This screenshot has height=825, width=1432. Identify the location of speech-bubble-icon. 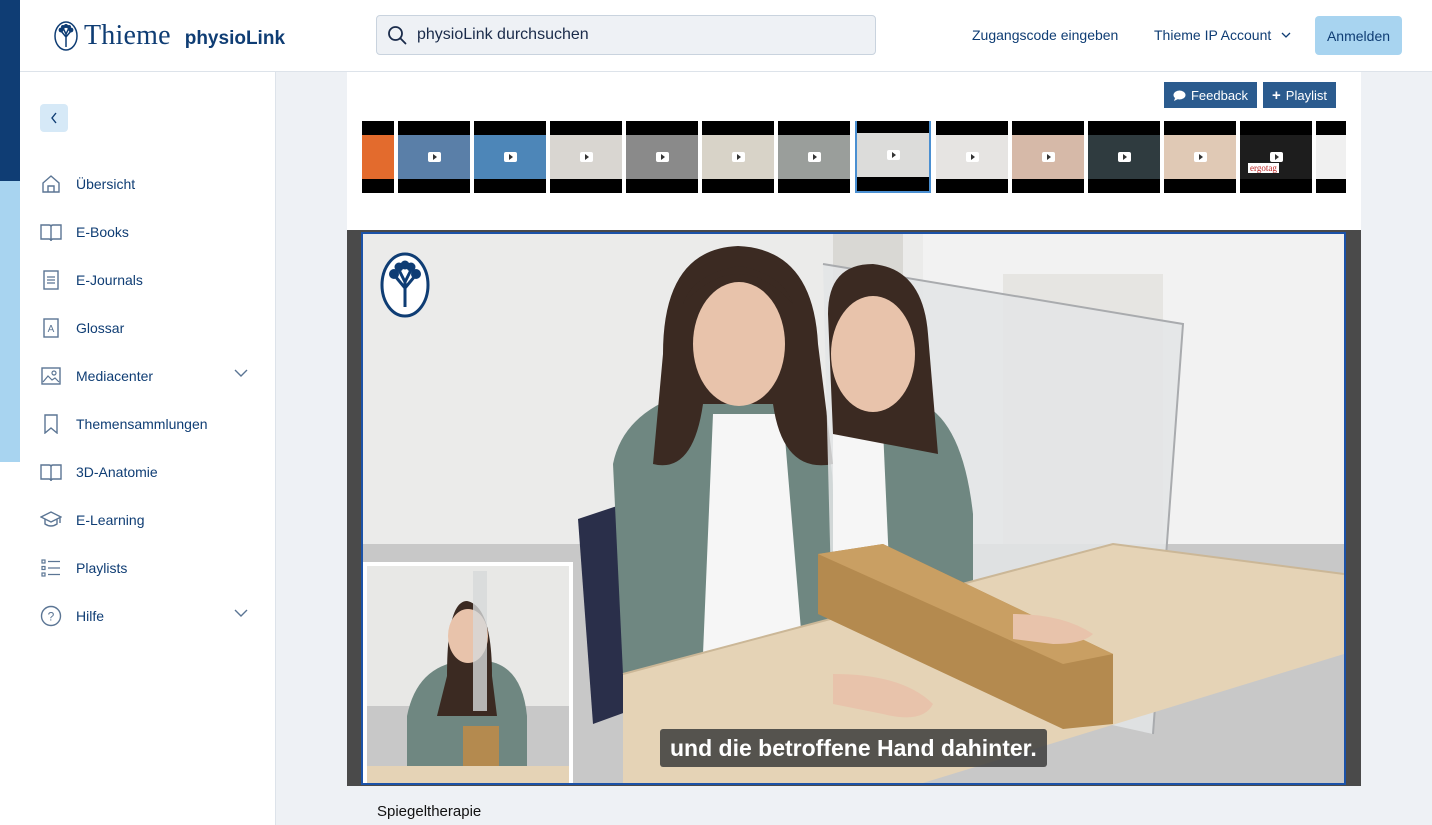
(1179, 95).